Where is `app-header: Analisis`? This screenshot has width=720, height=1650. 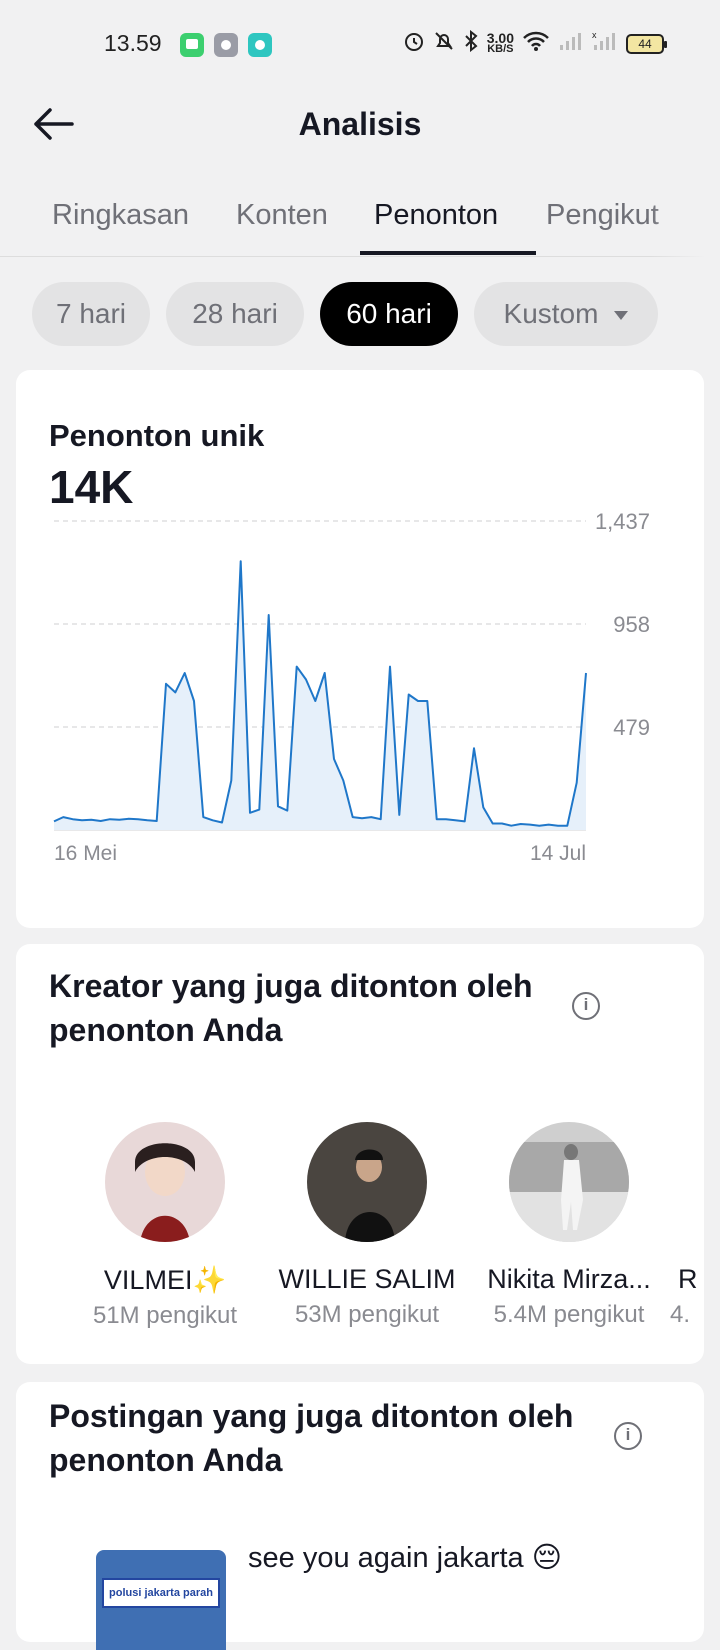 app-header: Analisis is located at coordinates (360, 123).